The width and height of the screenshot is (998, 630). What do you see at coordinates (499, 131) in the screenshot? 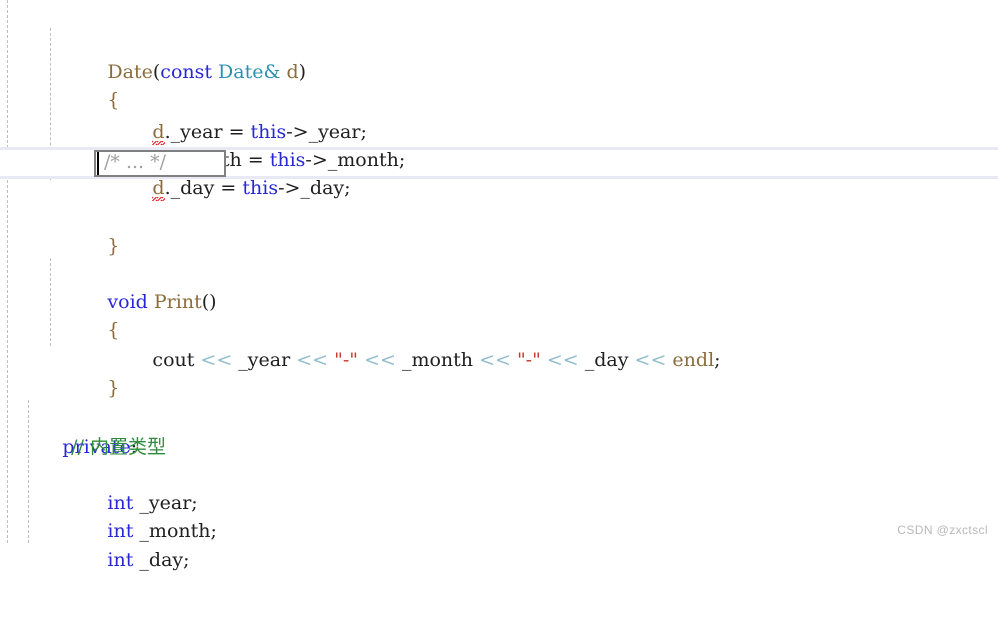
I see `code-line-4: d._month = this->_month;` at bounding box center [499, 131].